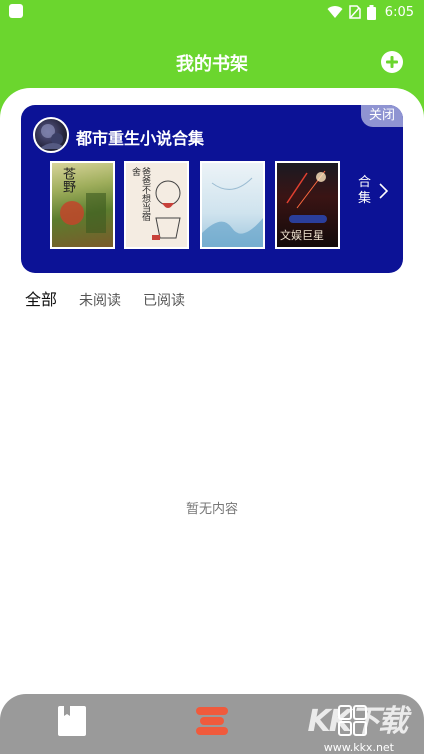 The image size is (424, 754). What do you see at coordinates (383, 191) in the screenshot?
I see `chevron-right-icon` at bounding box center [383, 191].